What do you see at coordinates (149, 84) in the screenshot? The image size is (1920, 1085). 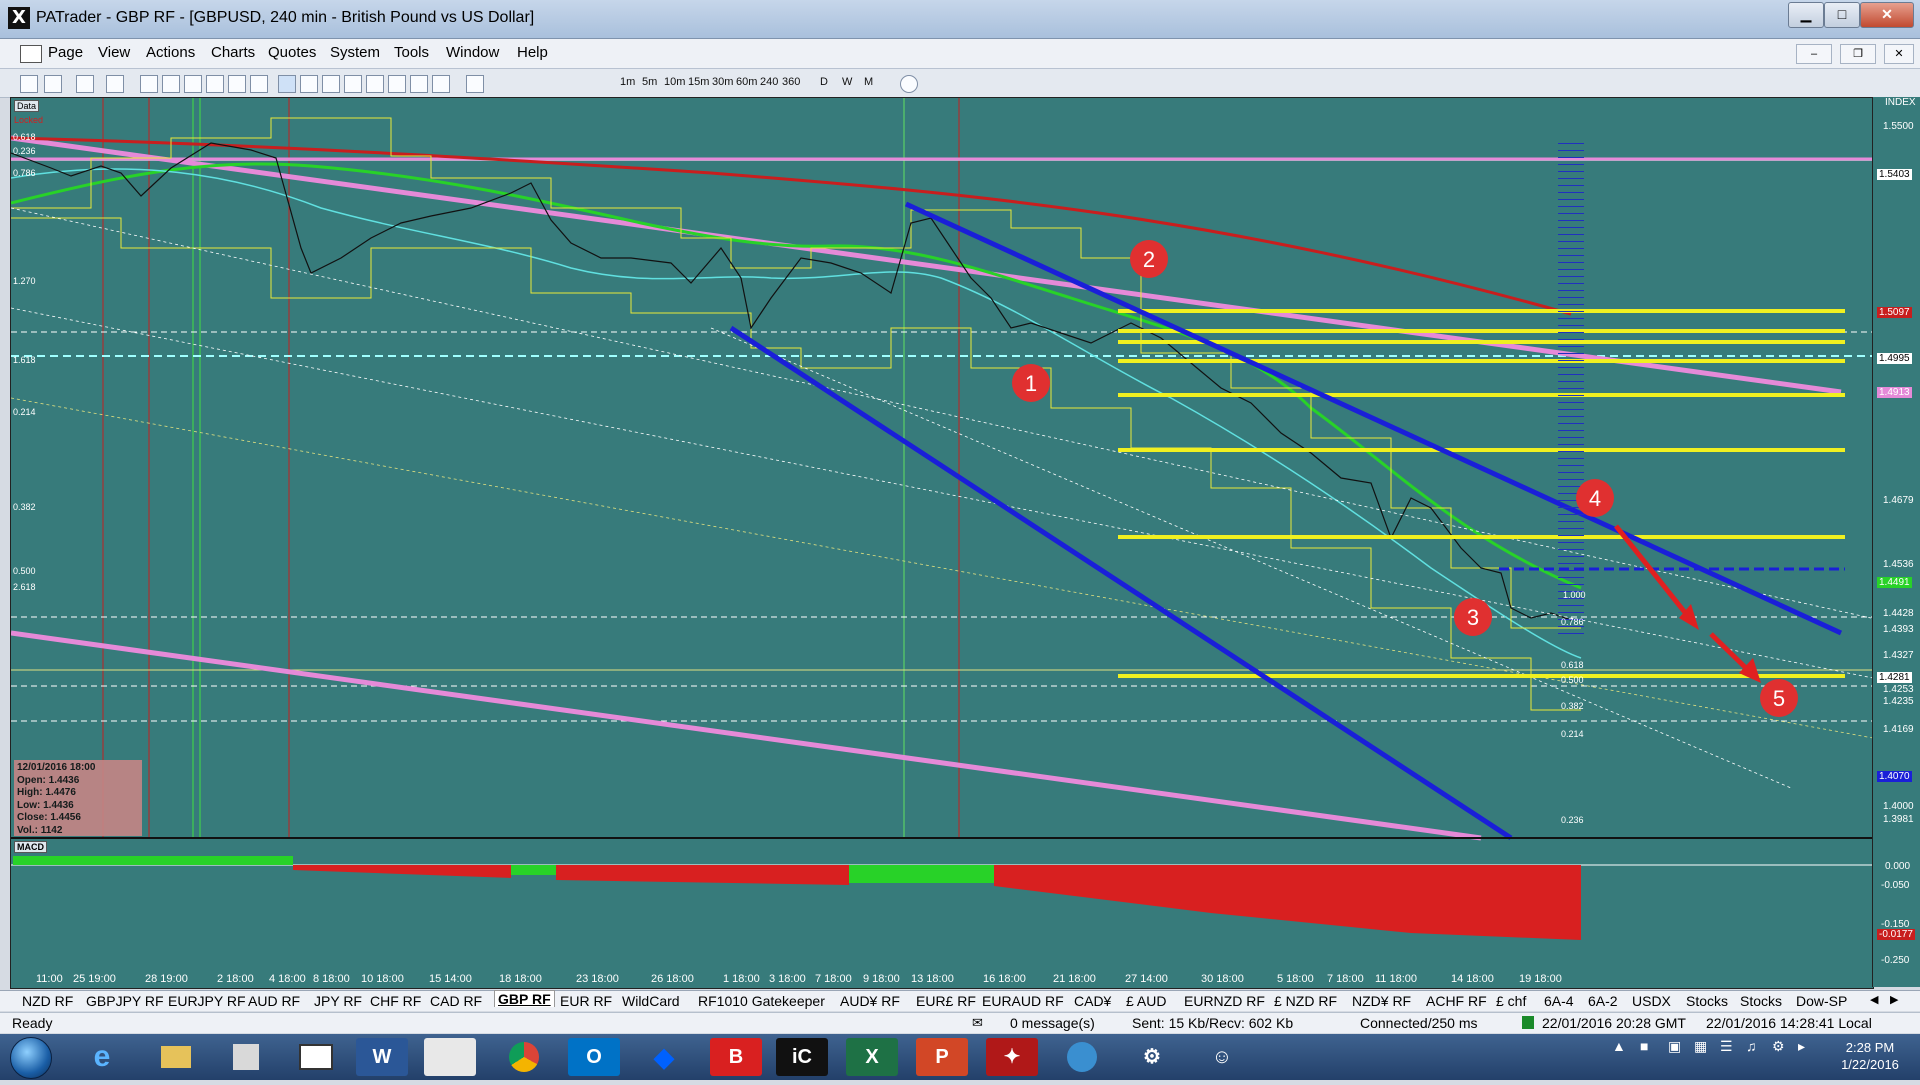 I see `cursor-icon` at bounding box center [149, 84].